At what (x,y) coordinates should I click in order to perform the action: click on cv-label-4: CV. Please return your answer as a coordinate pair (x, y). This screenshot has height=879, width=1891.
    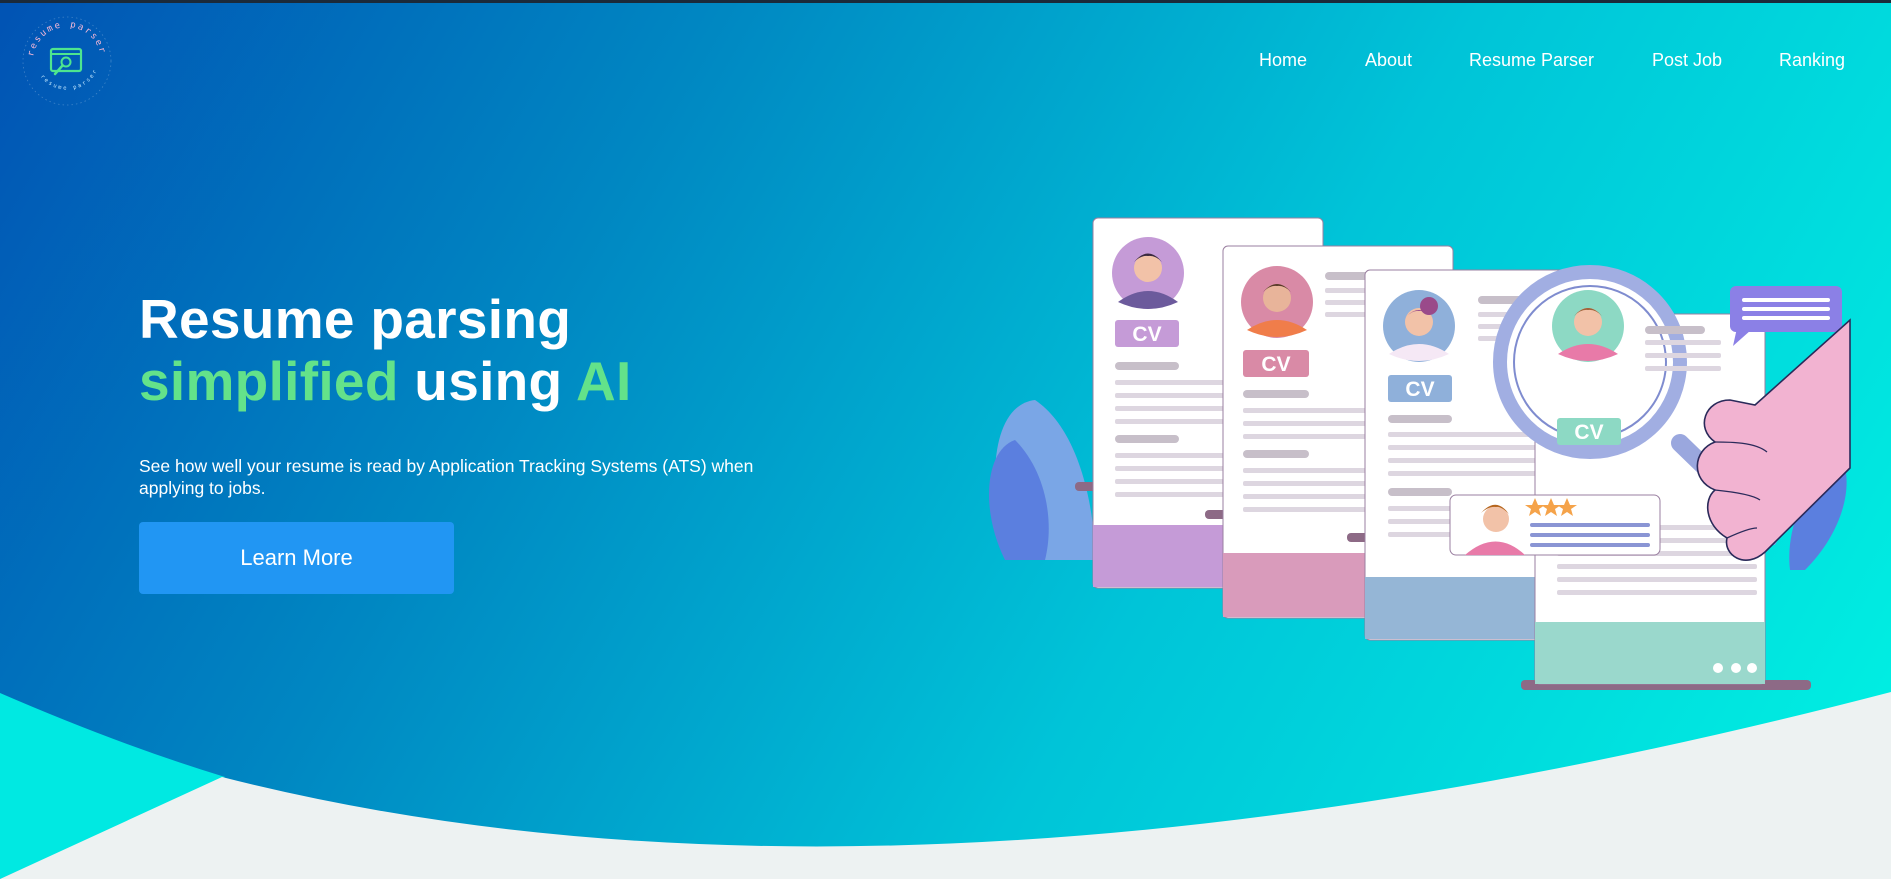
    Looking at the image, I should click on (1588, 432).